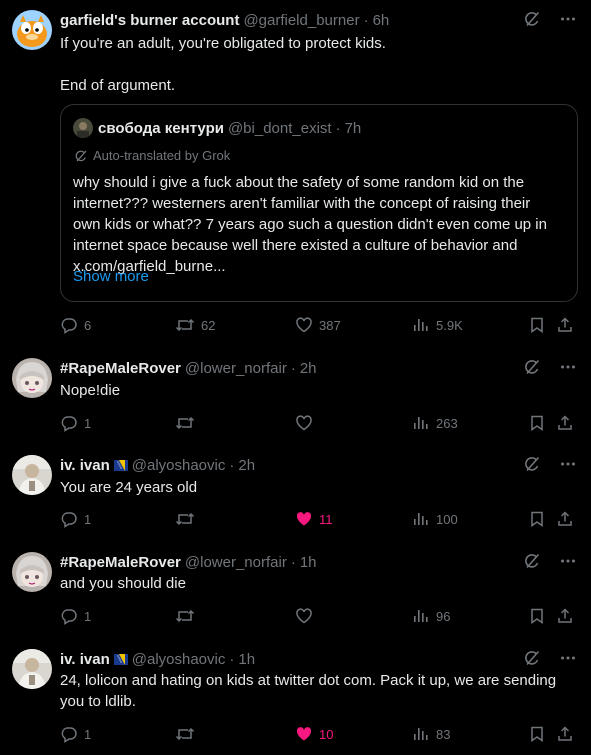 The width and height of the screenshot is (591, 755). Describe the element at coordinates (75, 325) in the screenshot. I see `reply-button: 6` at that location.